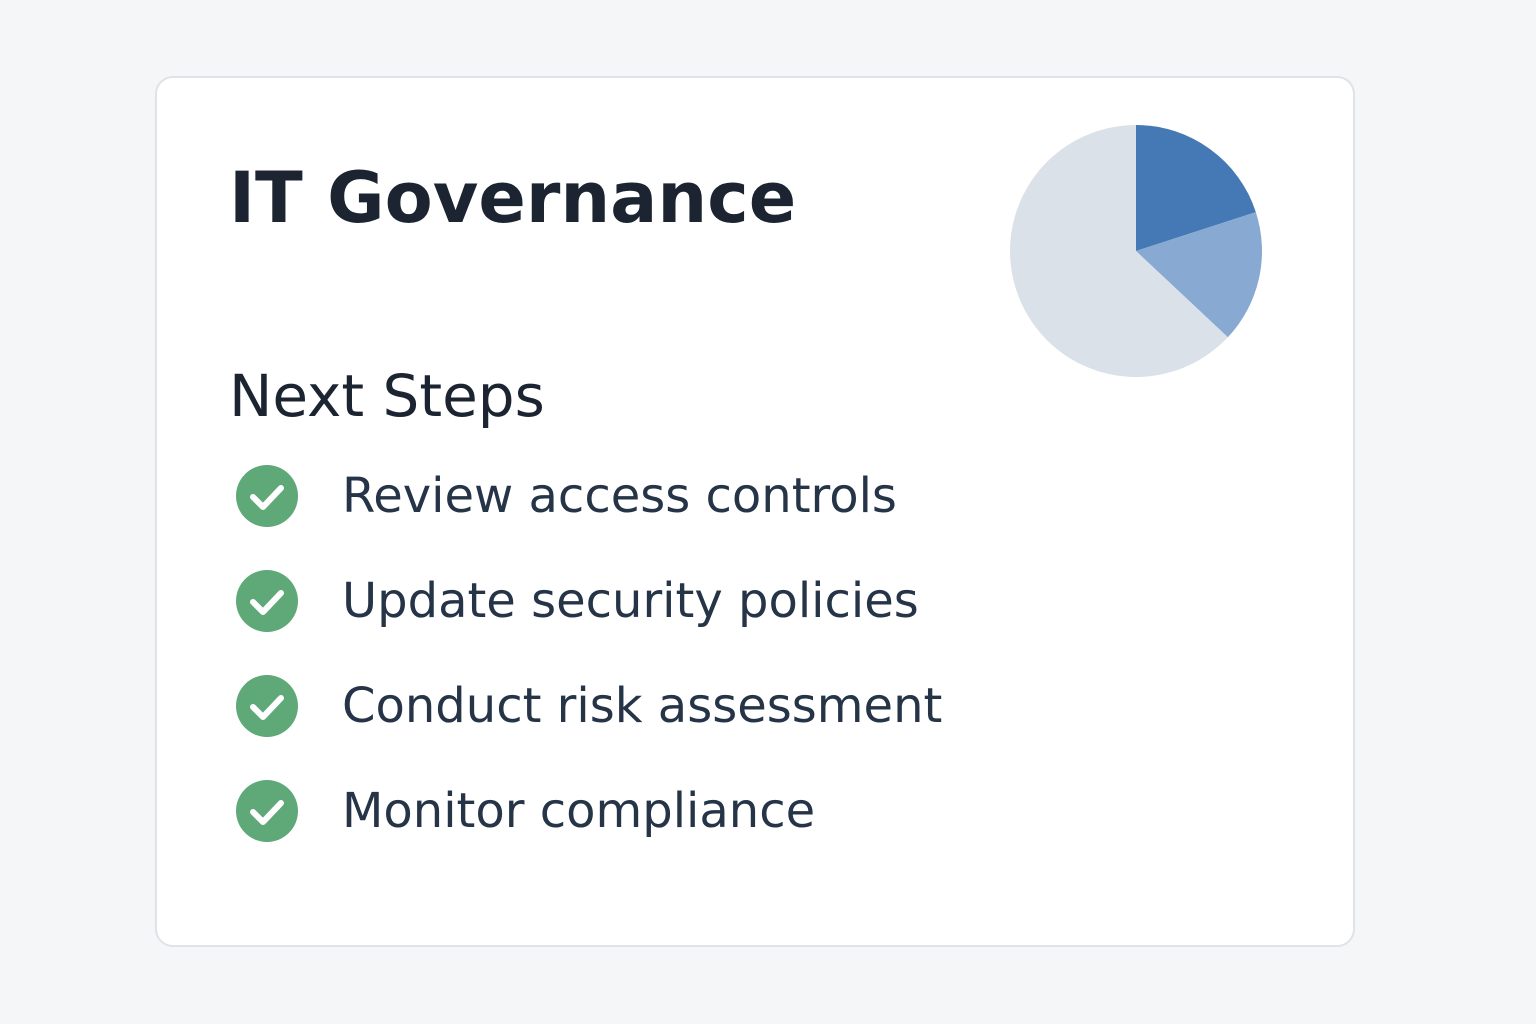 This screenshot has width=1536, height=1024. I want to click on step-item-update-security-policies: Update security policies, so click(646, 620).